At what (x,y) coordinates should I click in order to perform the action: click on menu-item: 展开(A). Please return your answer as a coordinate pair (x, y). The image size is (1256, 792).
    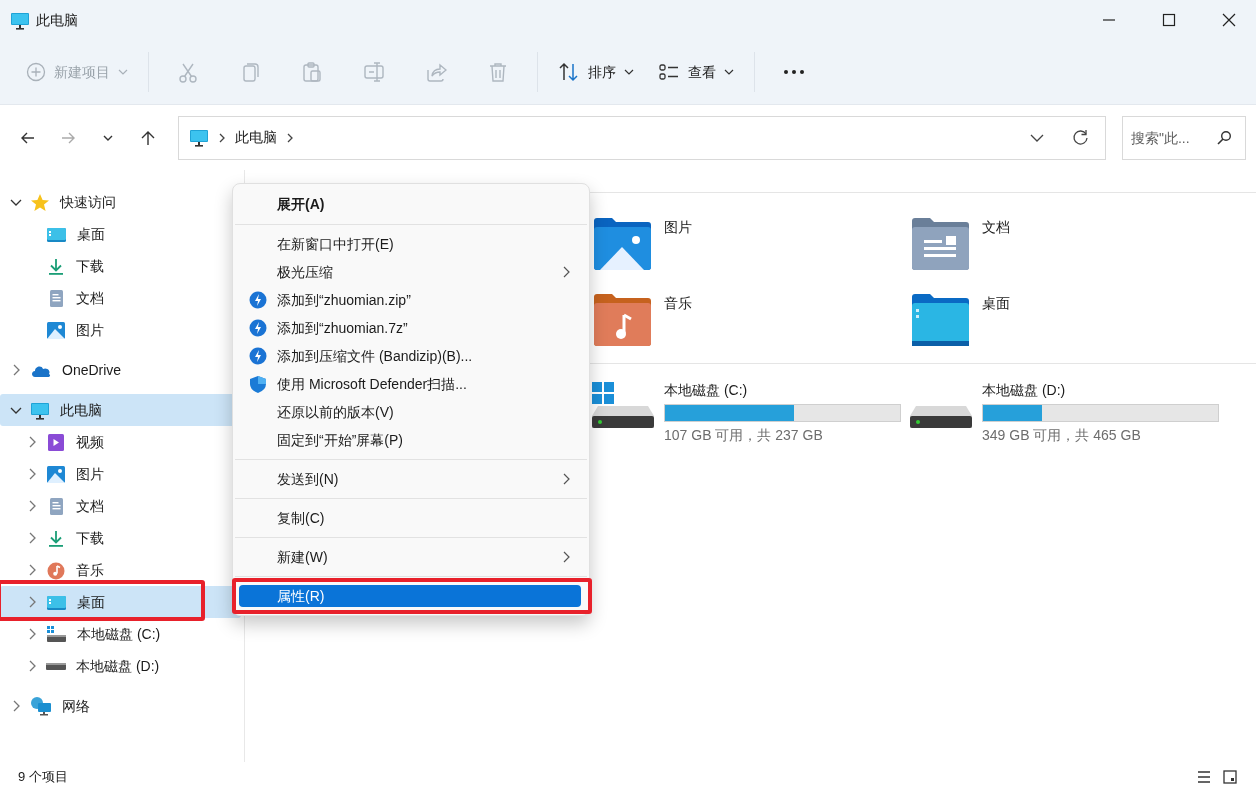
    Looking at the image, I should click on (410, 204).